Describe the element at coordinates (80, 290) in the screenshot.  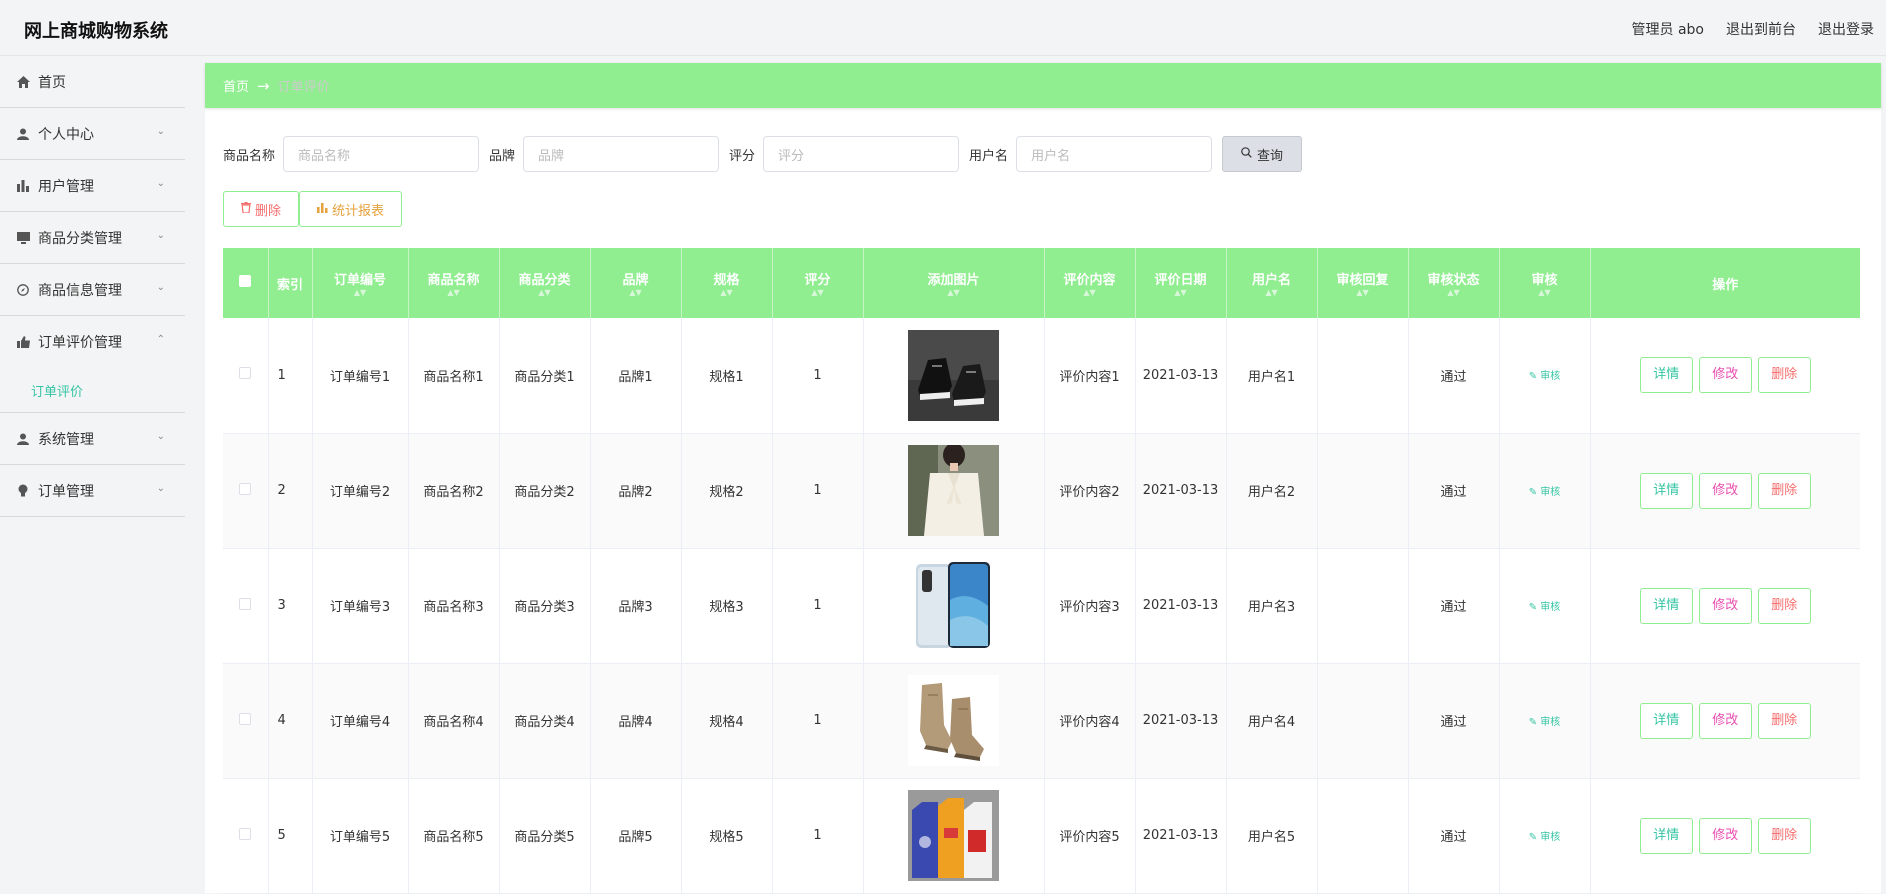
I see `sidebar-item-label: 商品信息管理` at that location.